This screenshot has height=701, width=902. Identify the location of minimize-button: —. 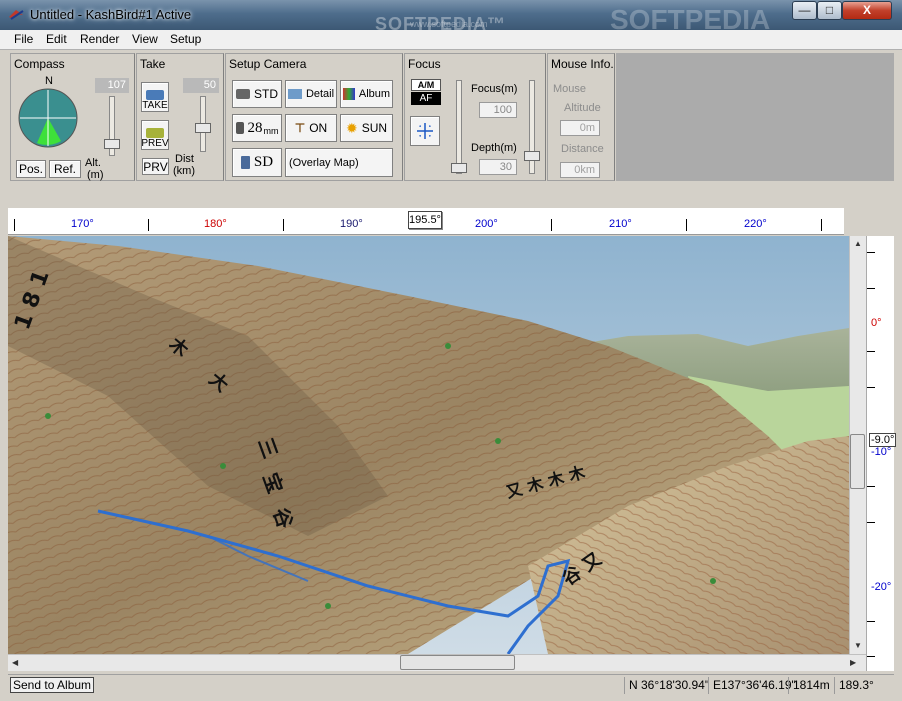
(804, 10).